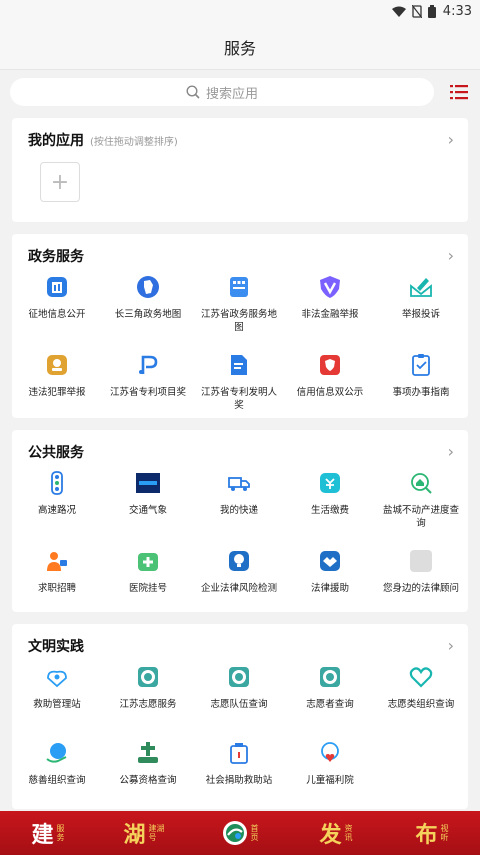  I want to click on app-item: 违法犯罪举报, so click(57, 375).